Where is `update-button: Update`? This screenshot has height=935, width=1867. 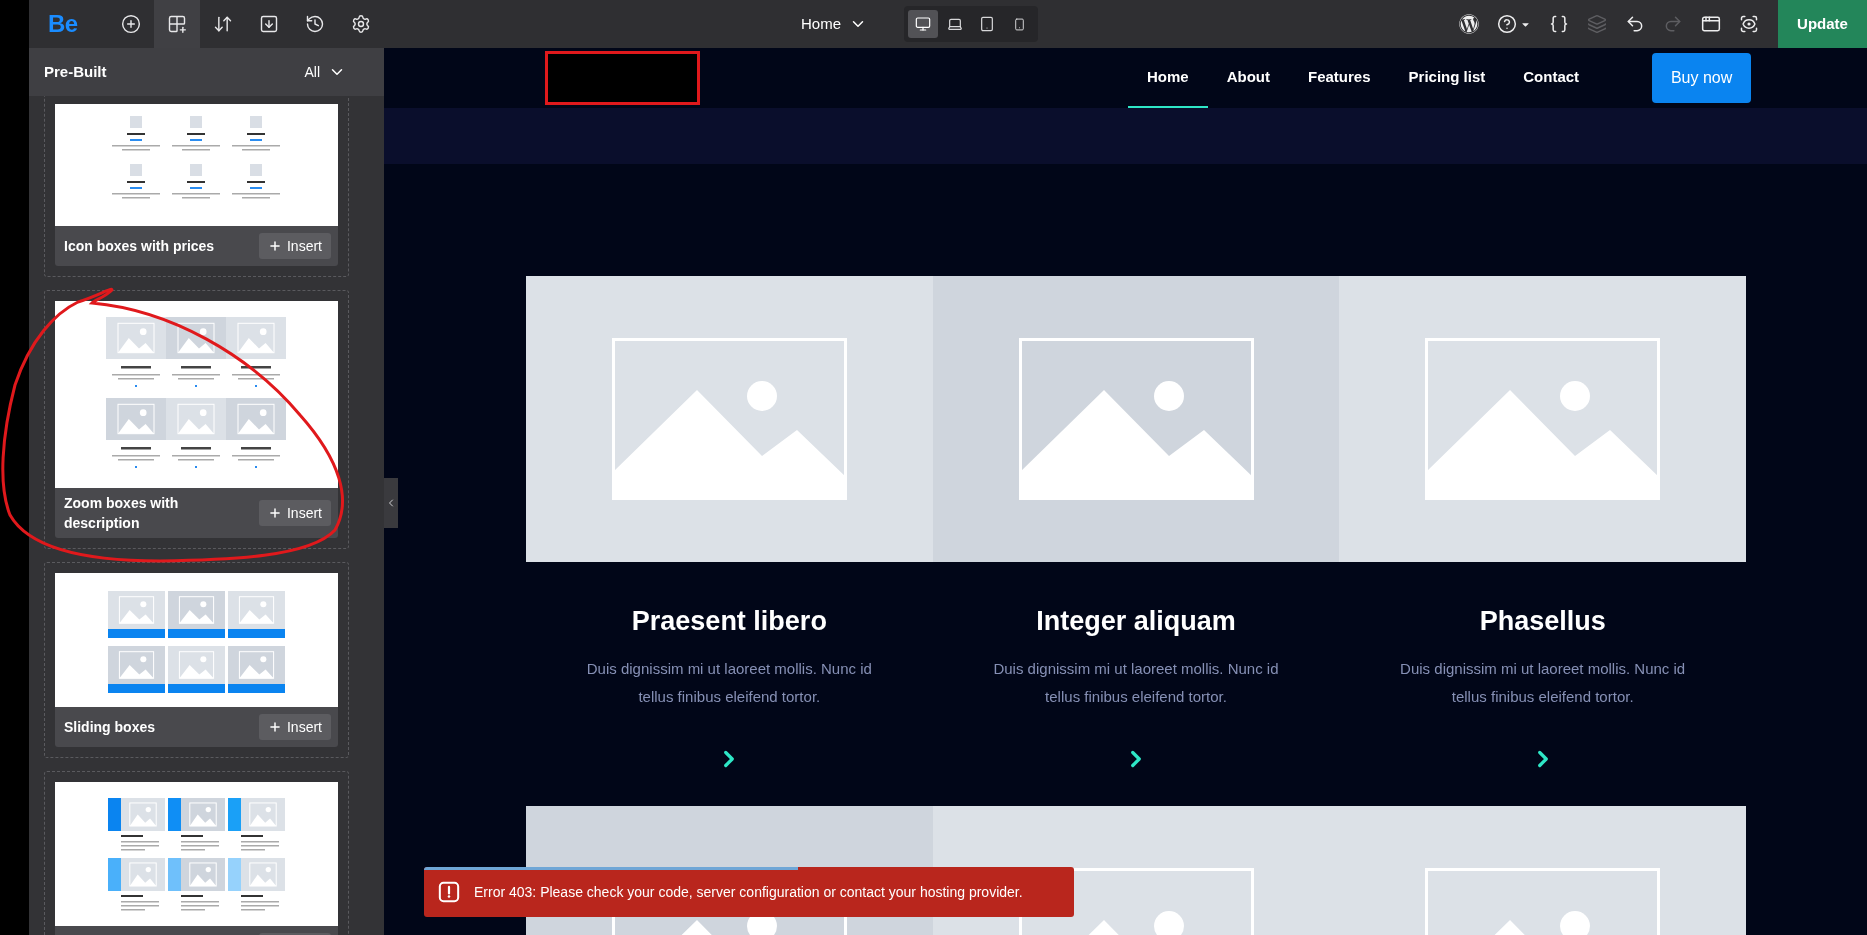
update-button: Update is located at coordinates (1822, 24).